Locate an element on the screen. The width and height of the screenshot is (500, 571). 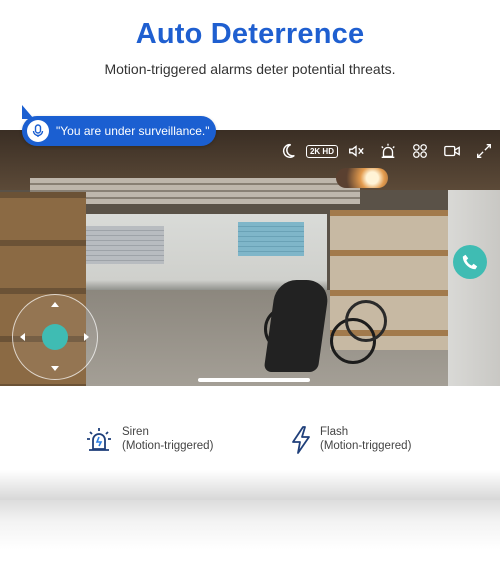
footer-shadow is located at coordinates (250, 535).